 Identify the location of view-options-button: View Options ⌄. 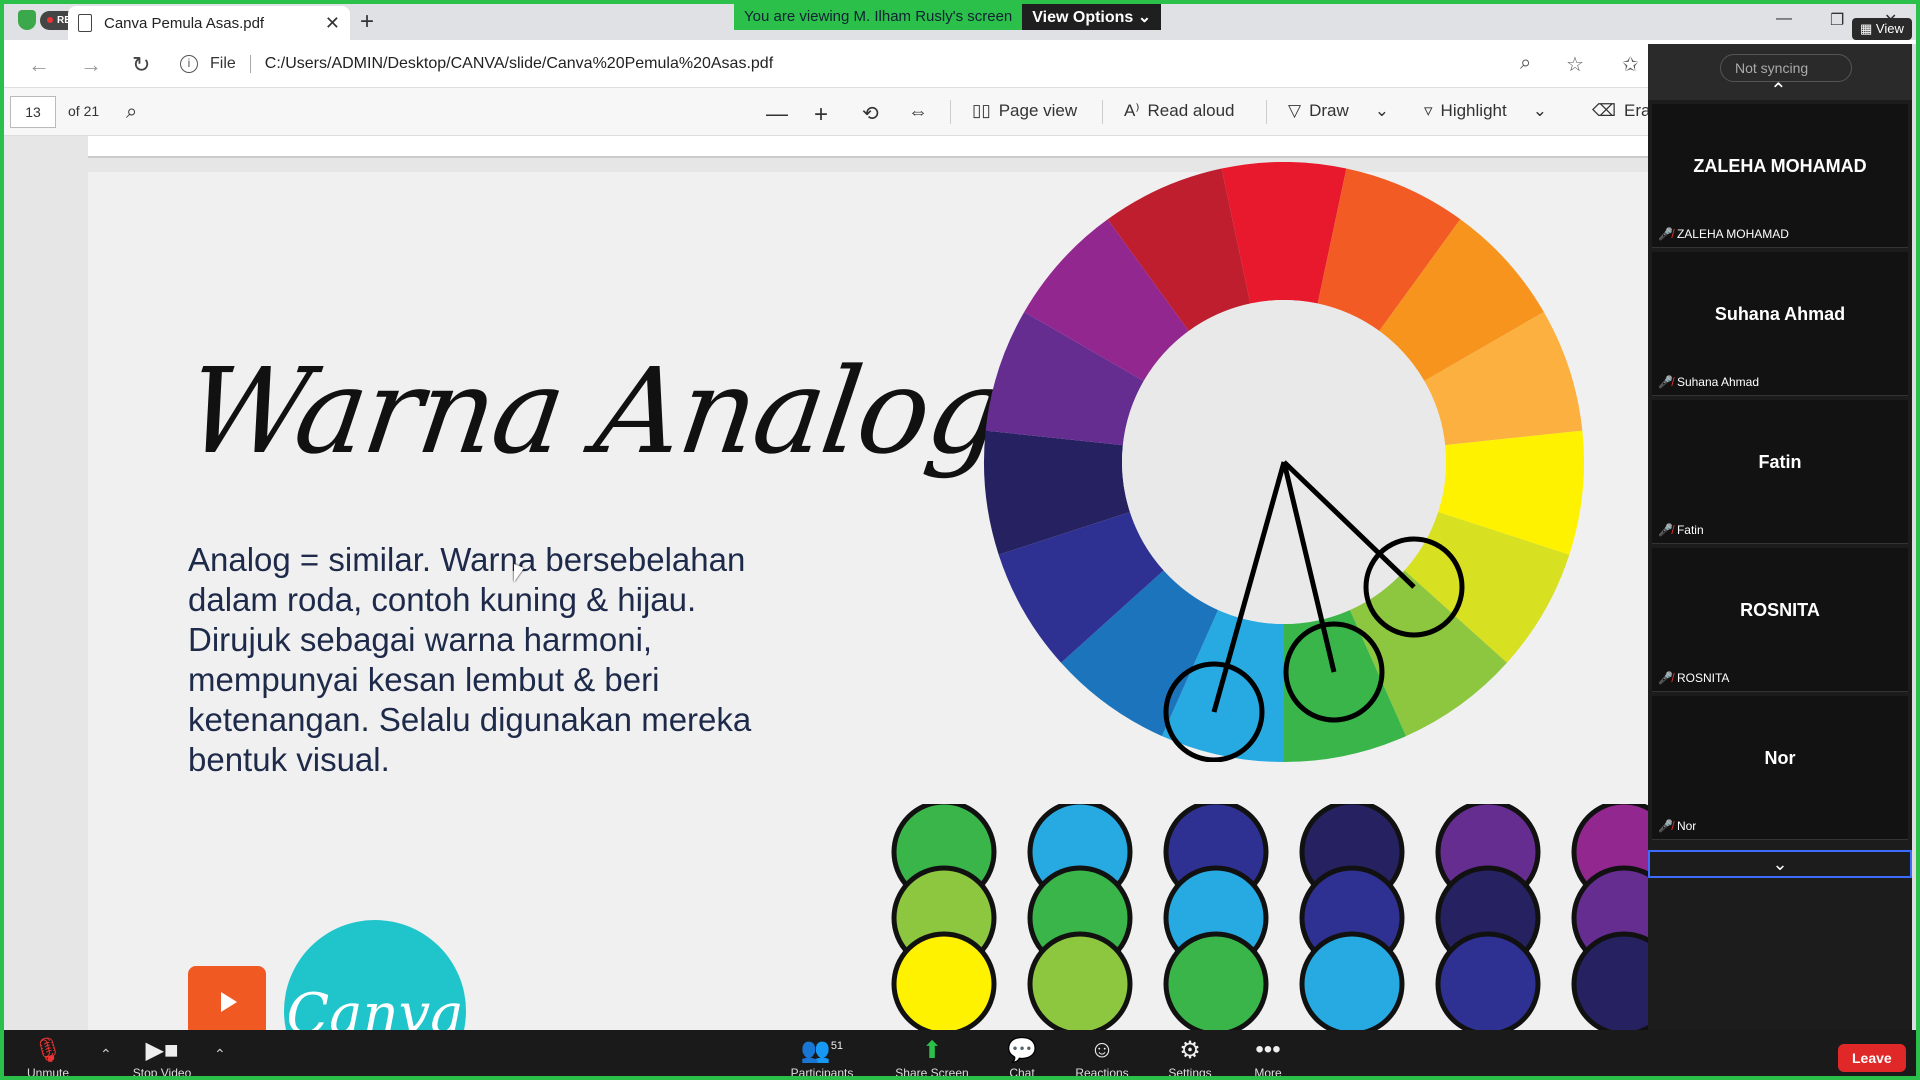
(1092, 17).